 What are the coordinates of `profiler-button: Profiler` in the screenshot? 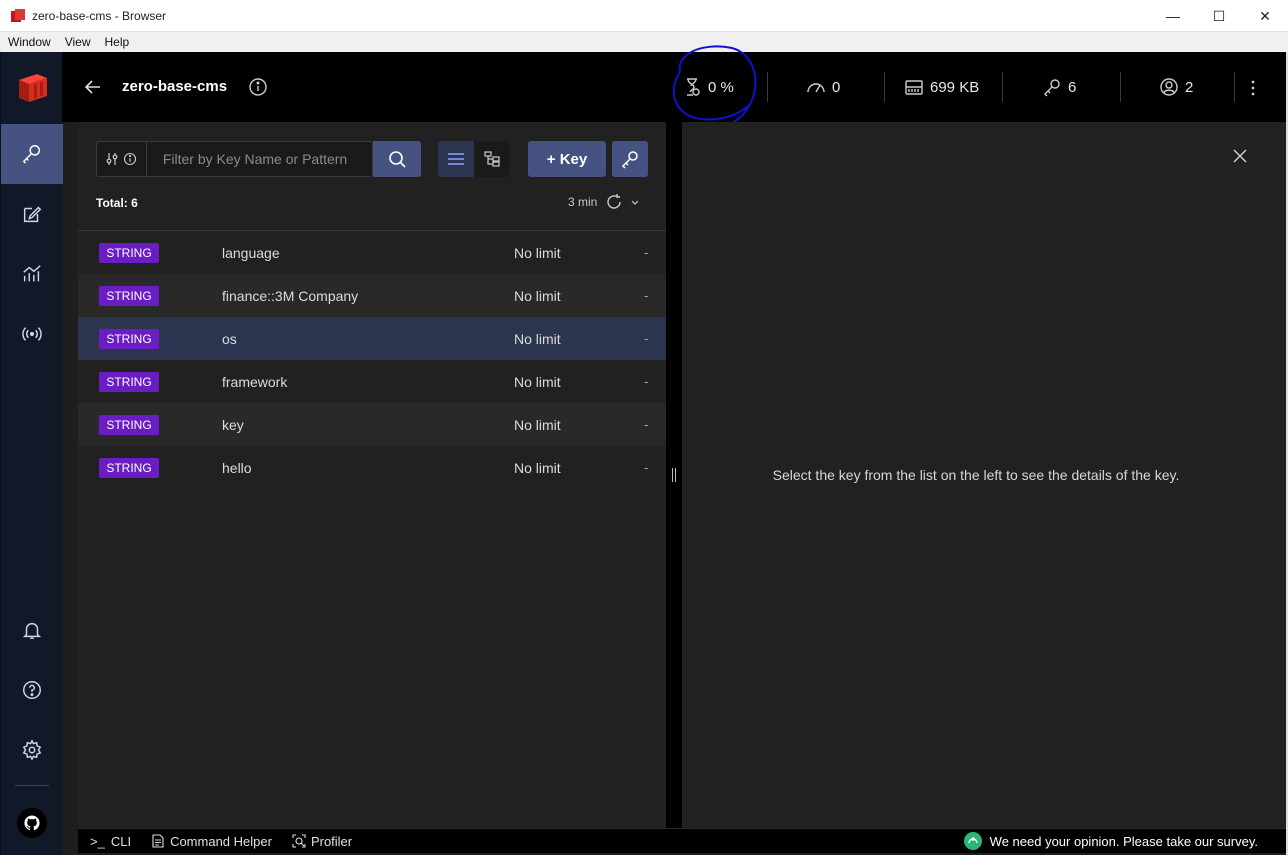 It's located at (322, 841).